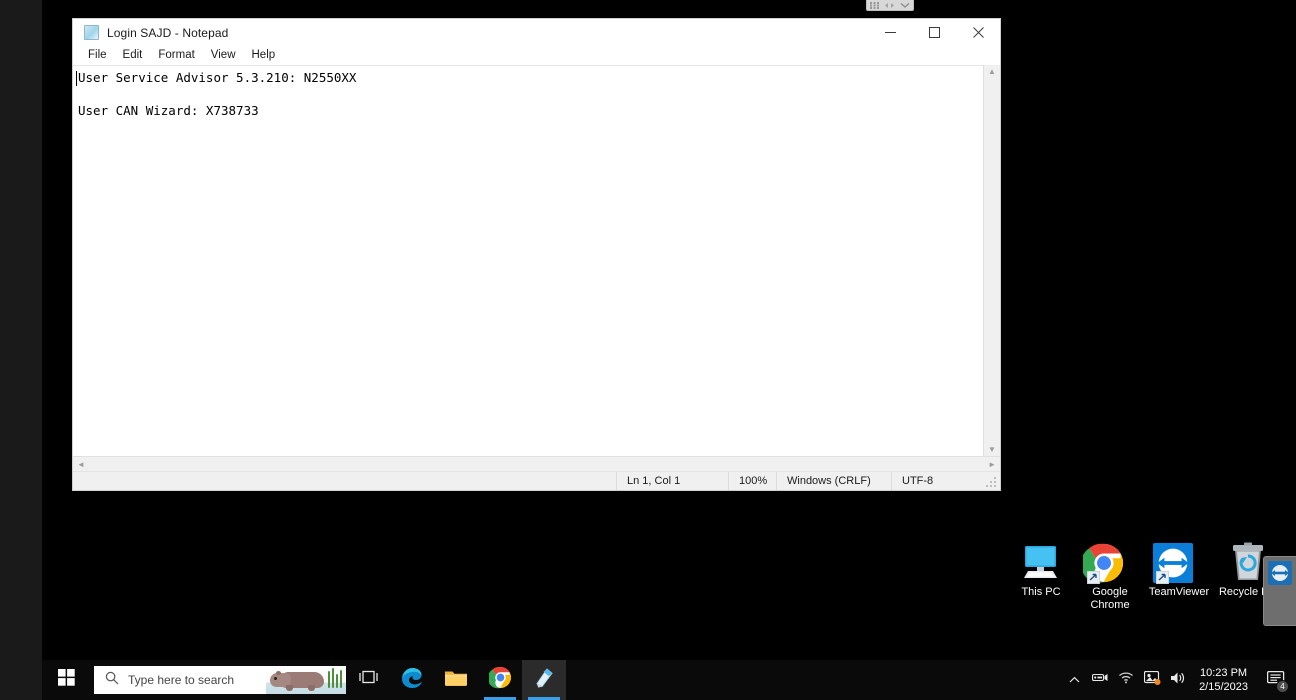  I want to click on display-icon, so click(1152, 680).